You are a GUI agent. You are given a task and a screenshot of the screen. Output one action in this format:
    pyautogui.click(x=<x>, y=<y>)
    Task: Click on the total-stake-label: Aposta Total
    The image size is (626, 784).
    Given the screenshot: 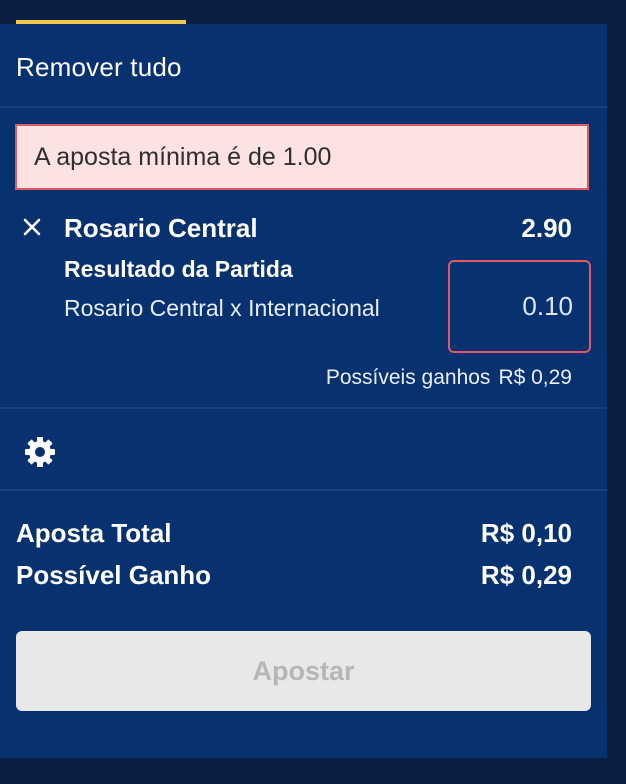 What is the action you would take?
    pyautogui.click(x=94, y=533)
    